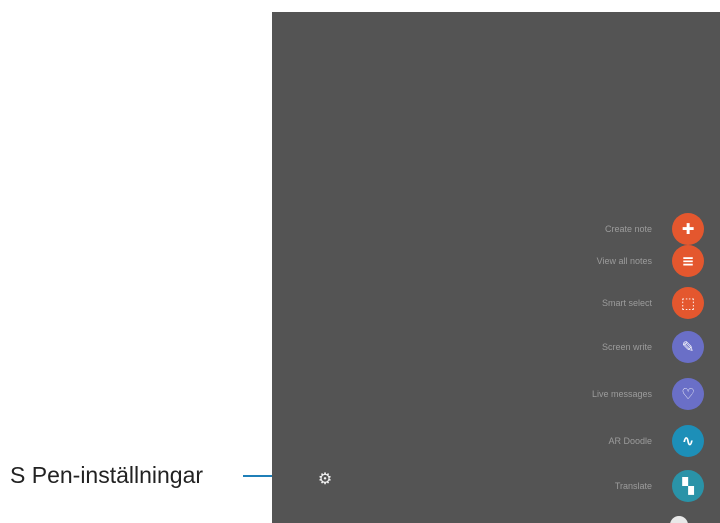  I want to click on doodle-icon: ∿, so click(688, 441).